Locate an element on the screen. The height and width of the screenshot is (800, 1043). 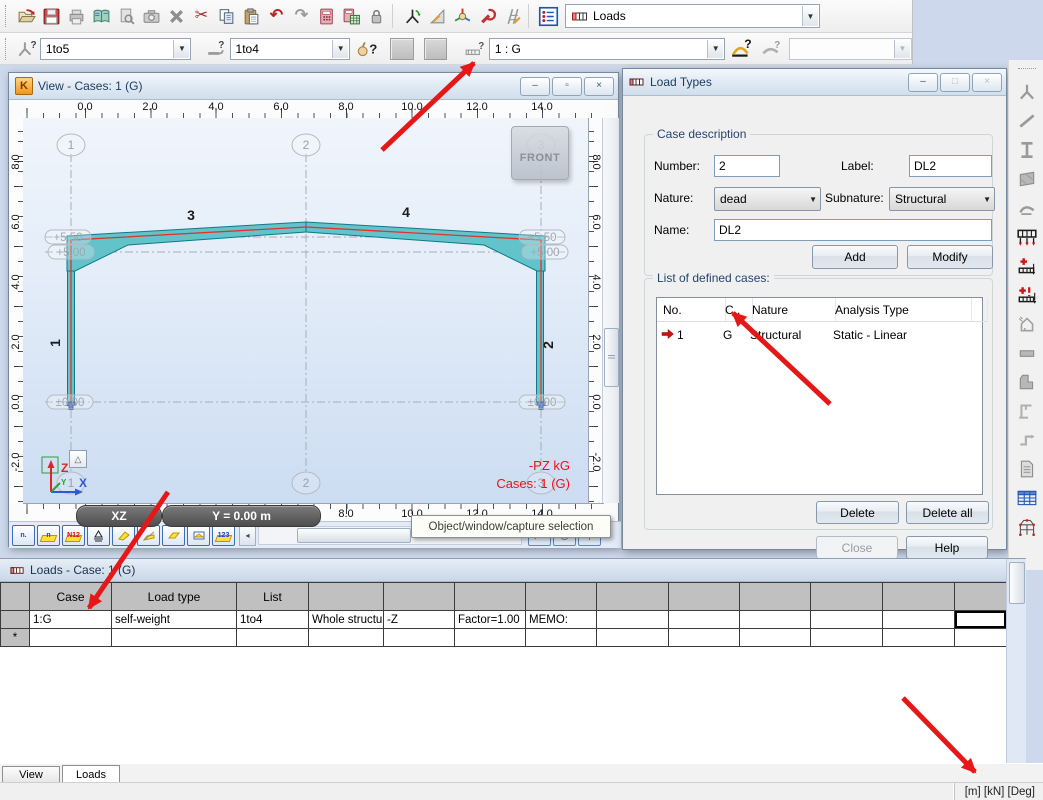
delete-icon is located at coordinates (176, 16).